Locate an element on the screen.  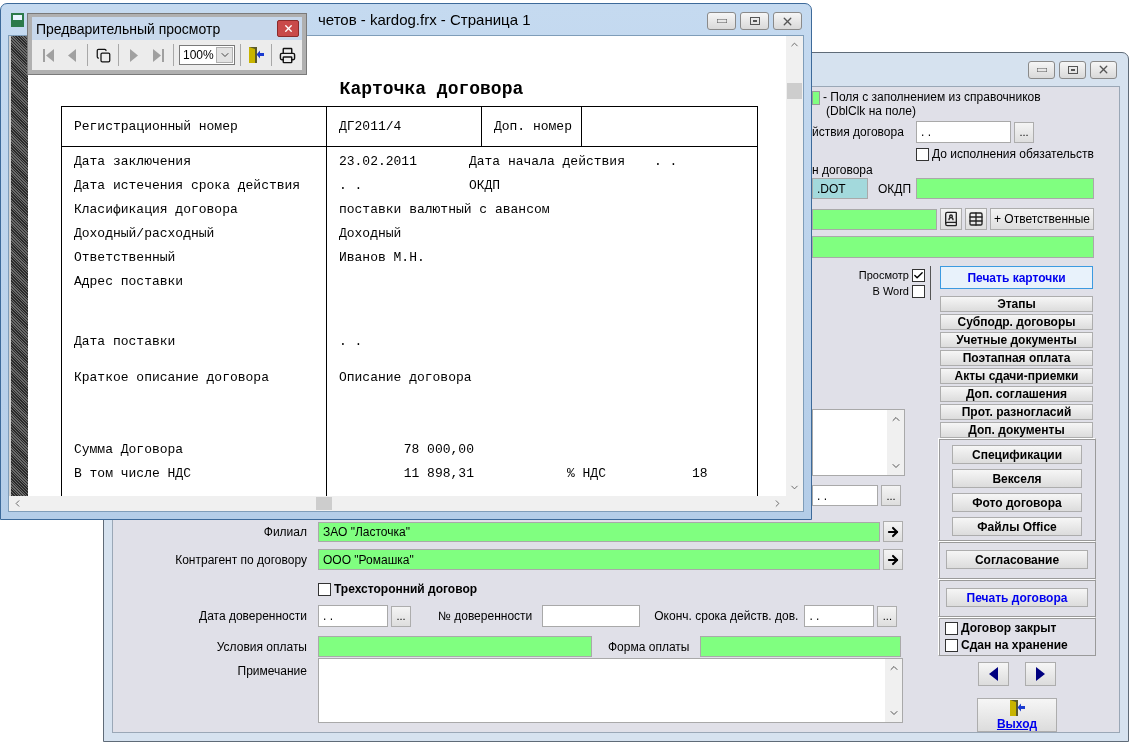
row-label: Дата поставки is located at coordinates (124, 341).